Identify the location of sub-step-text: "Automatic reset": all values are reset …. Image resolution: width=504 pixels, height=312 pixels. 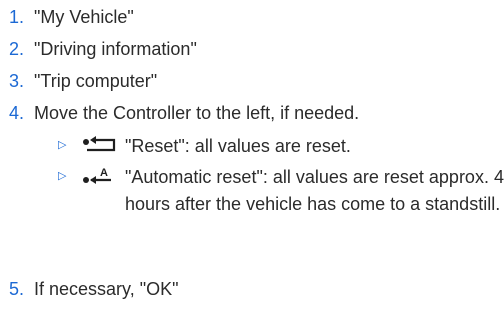
(314, 190).